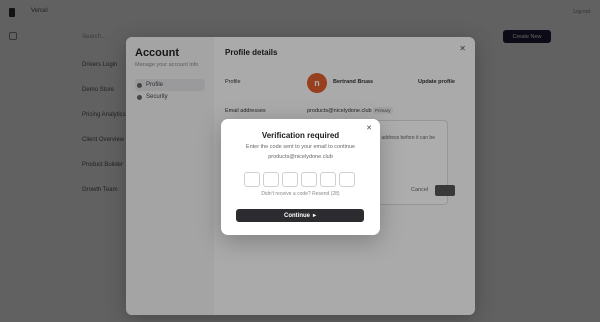 This screenshot has width=600, height=322. Describe the element at coordinates (299, 179) in the screenshot. I see `code-input-group` at that location.